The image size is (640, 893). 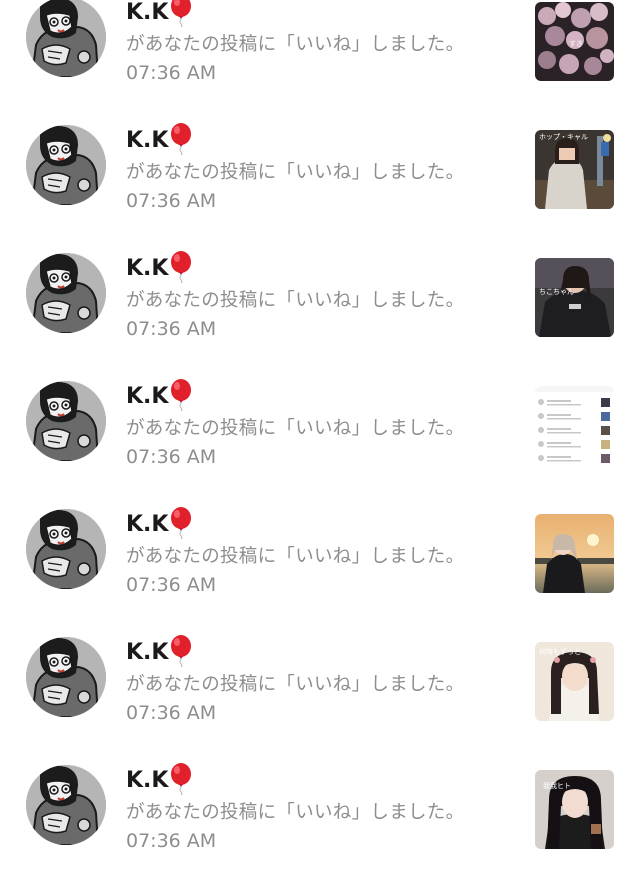 I want to click on sunset-girl-photo-icon, so click(x=574, y=553).